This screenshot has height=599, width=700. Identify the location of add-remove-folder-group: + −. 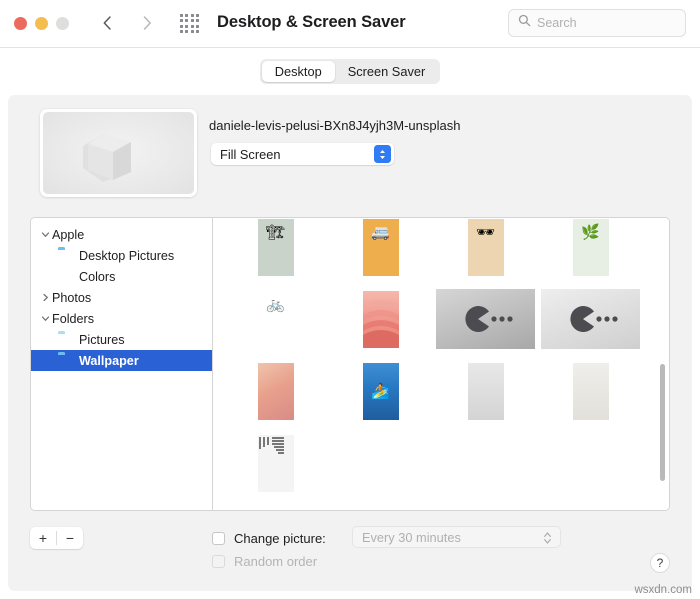
(56, 538).